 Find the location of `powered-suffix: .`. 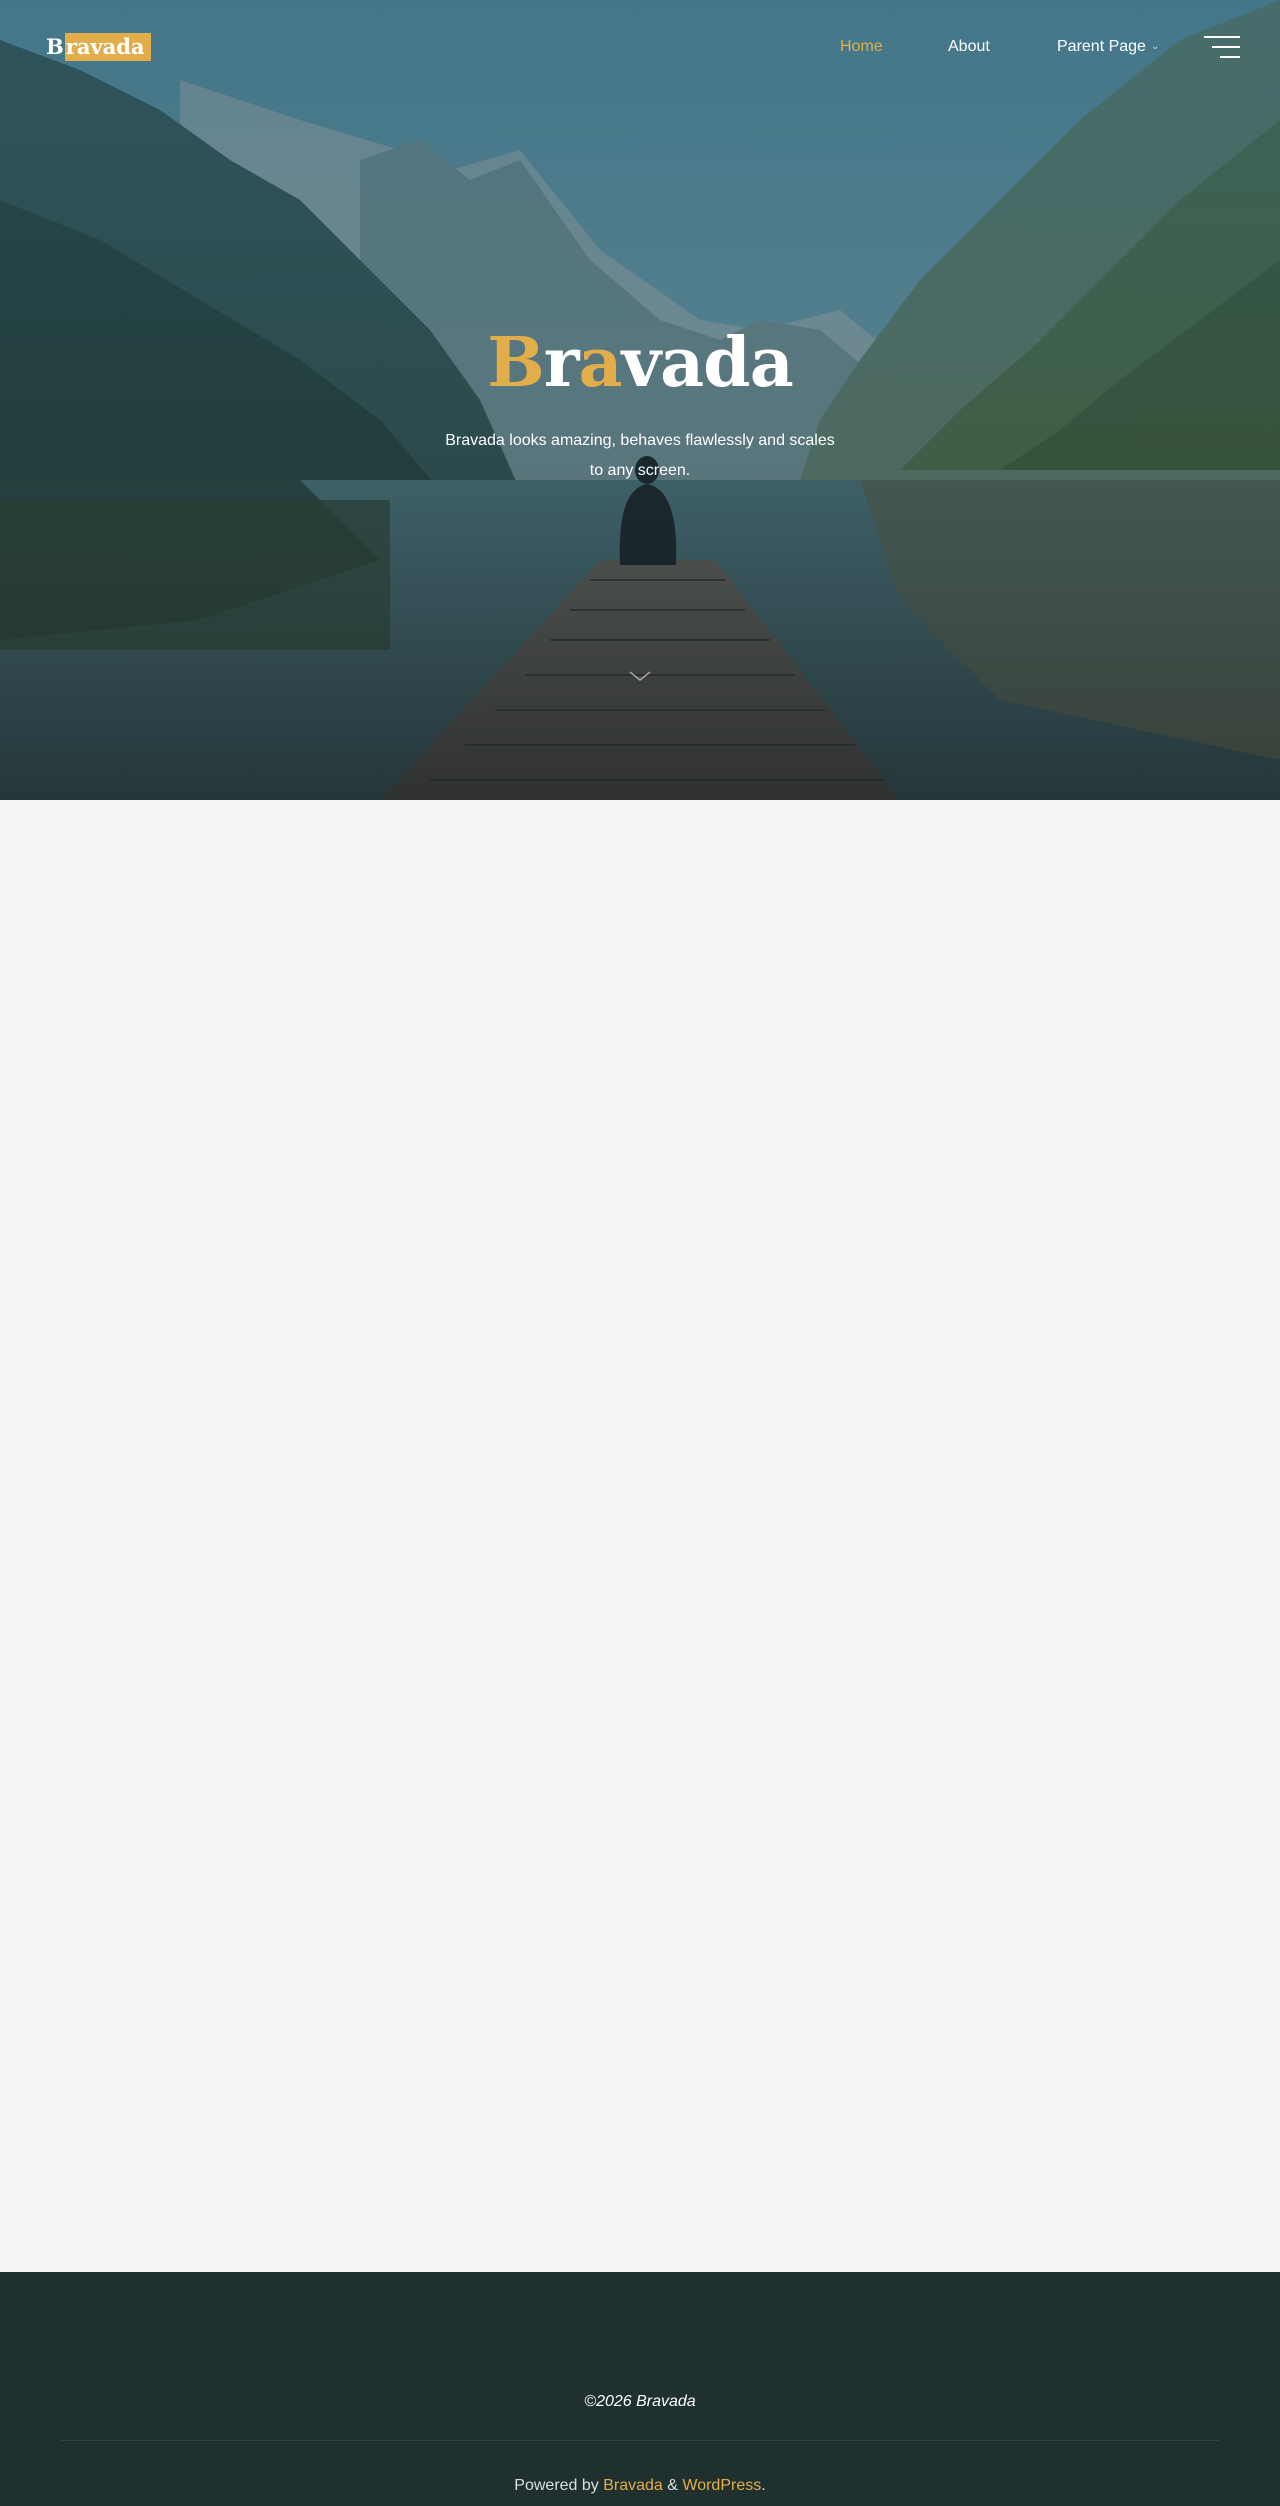

powered-suffix: . is located at coordinates (763, 2485).